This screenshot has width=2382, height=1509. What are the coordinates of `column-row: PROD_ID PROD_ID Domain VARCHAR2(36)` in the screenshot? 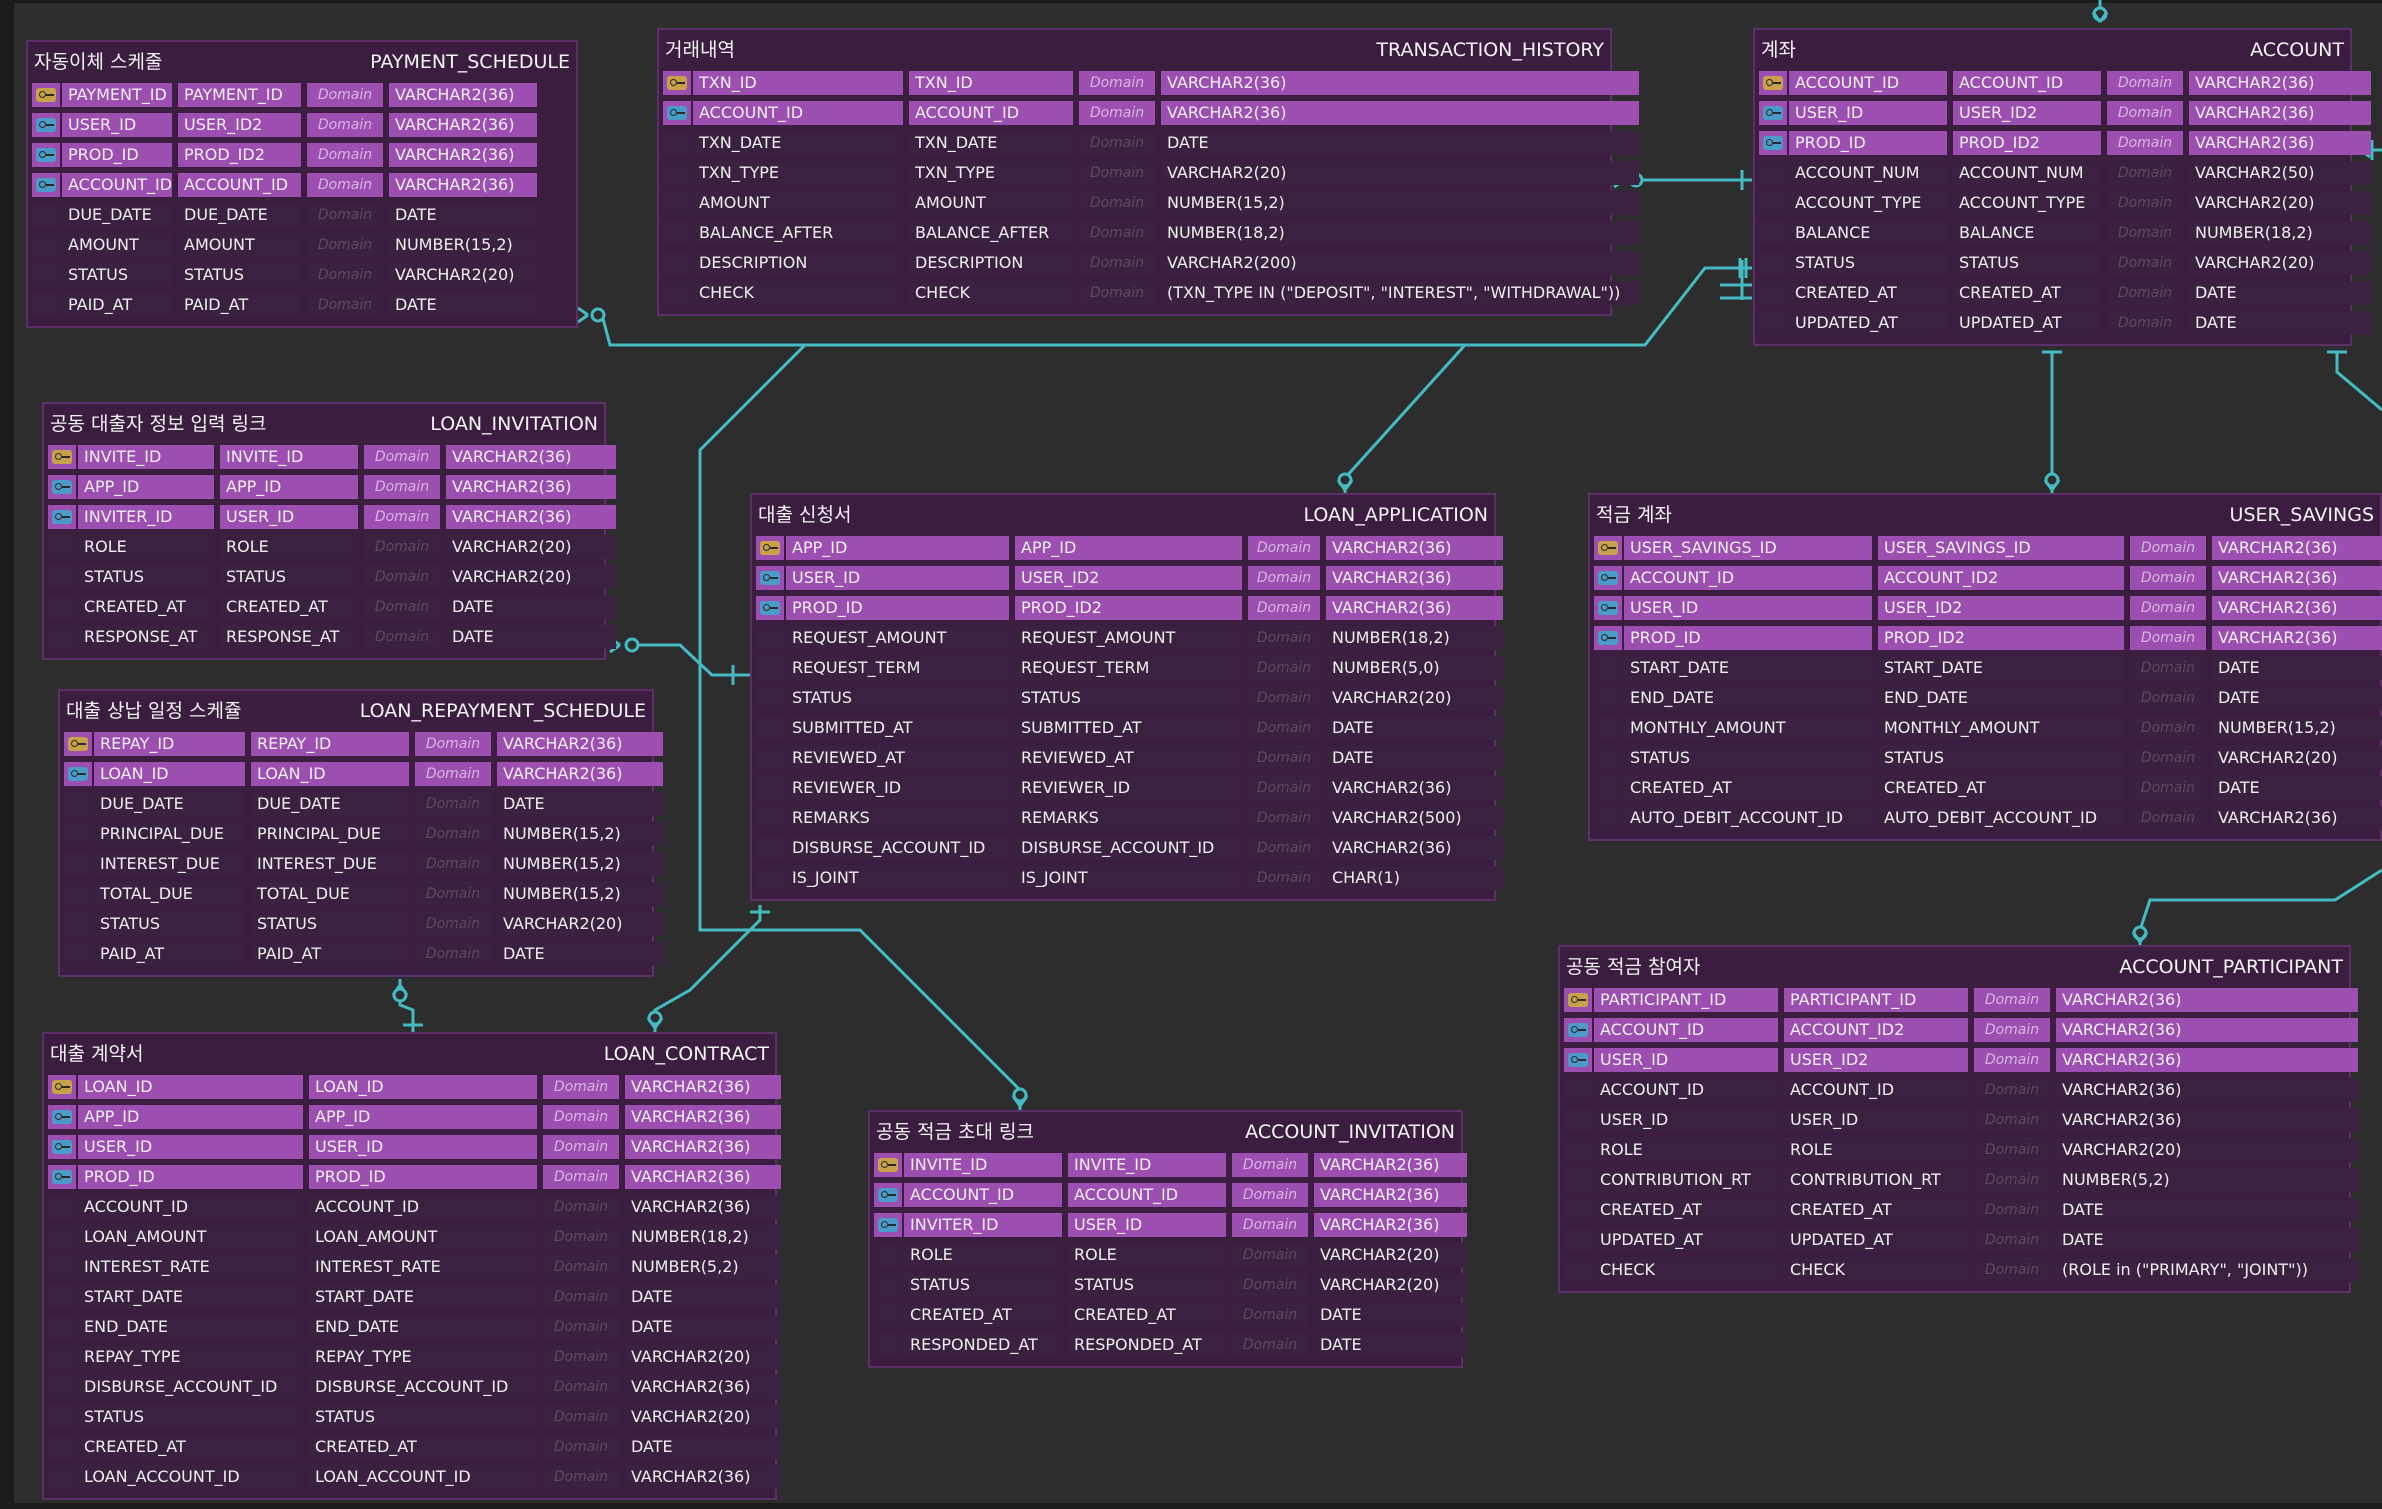 It's located at (414, 1177).